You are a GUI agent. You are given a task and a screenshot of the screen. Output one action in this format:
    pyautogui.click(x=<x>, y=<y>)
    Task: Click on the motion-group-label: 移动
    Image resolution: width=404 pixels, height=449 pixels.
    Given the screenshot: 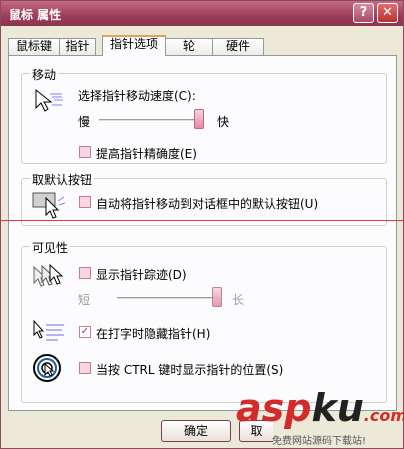 What is the action you would take?
    pyautogui.click(x=44, y=74)
    